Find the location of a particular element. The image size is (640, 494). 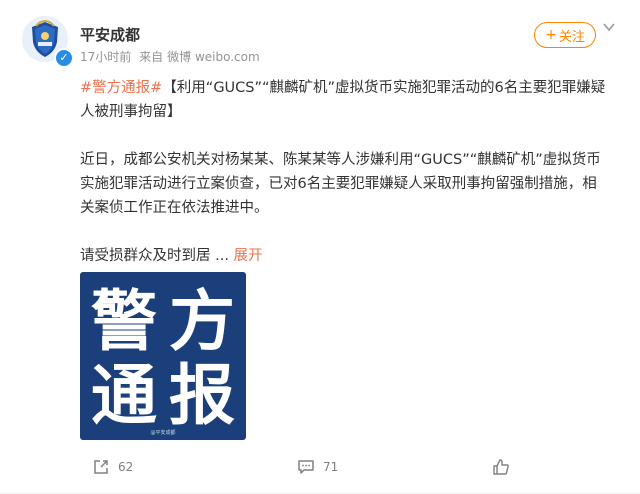

source-prefix: 来自 is located at coordinates (151, 57).